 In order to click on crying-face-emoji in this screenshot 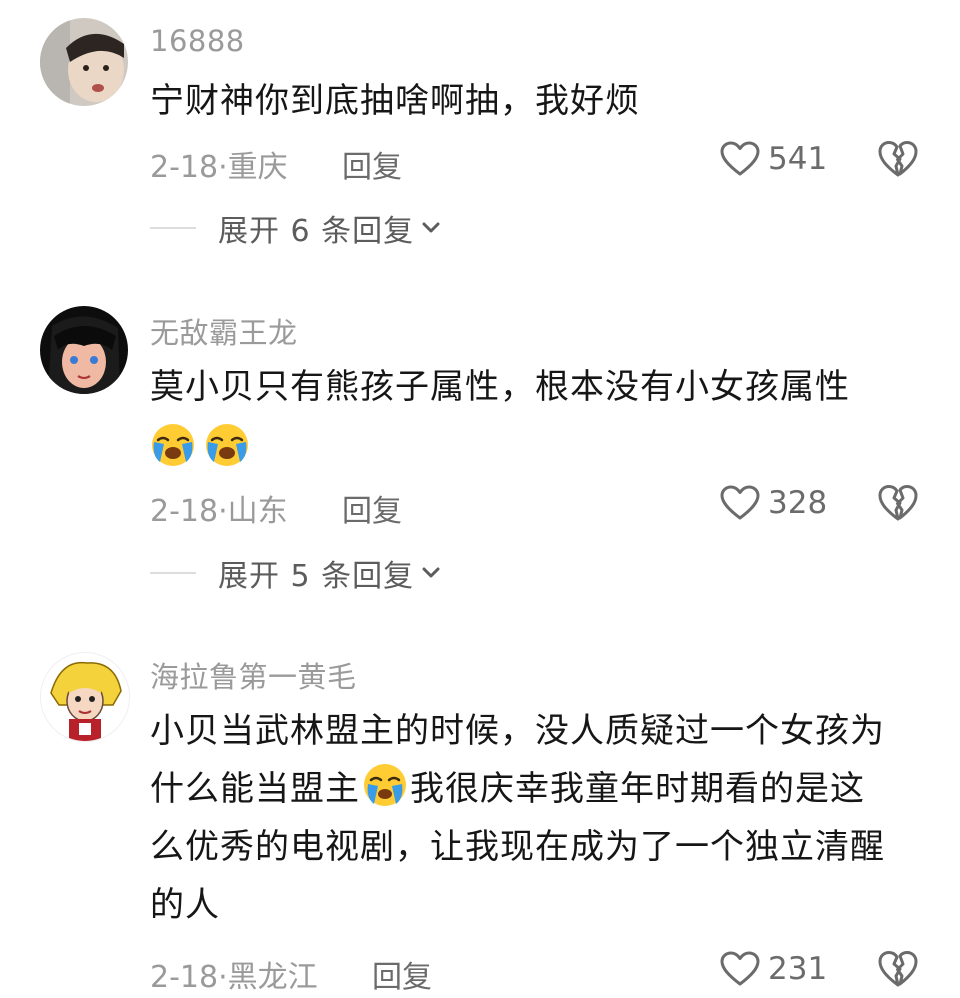, I will do `click(385, 785)`.